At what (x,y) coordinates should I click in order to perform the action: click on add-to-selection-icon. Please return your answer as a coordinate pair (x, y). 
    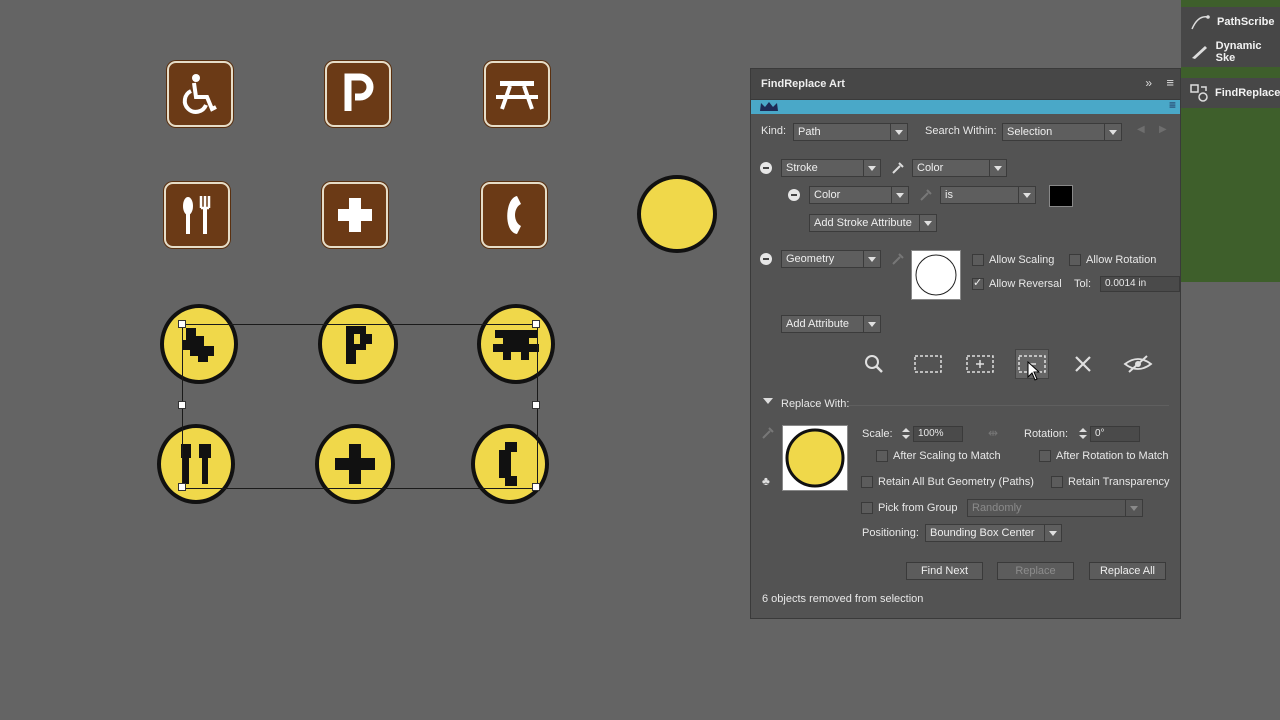
    Looking at the image, I should click on (980, 364).